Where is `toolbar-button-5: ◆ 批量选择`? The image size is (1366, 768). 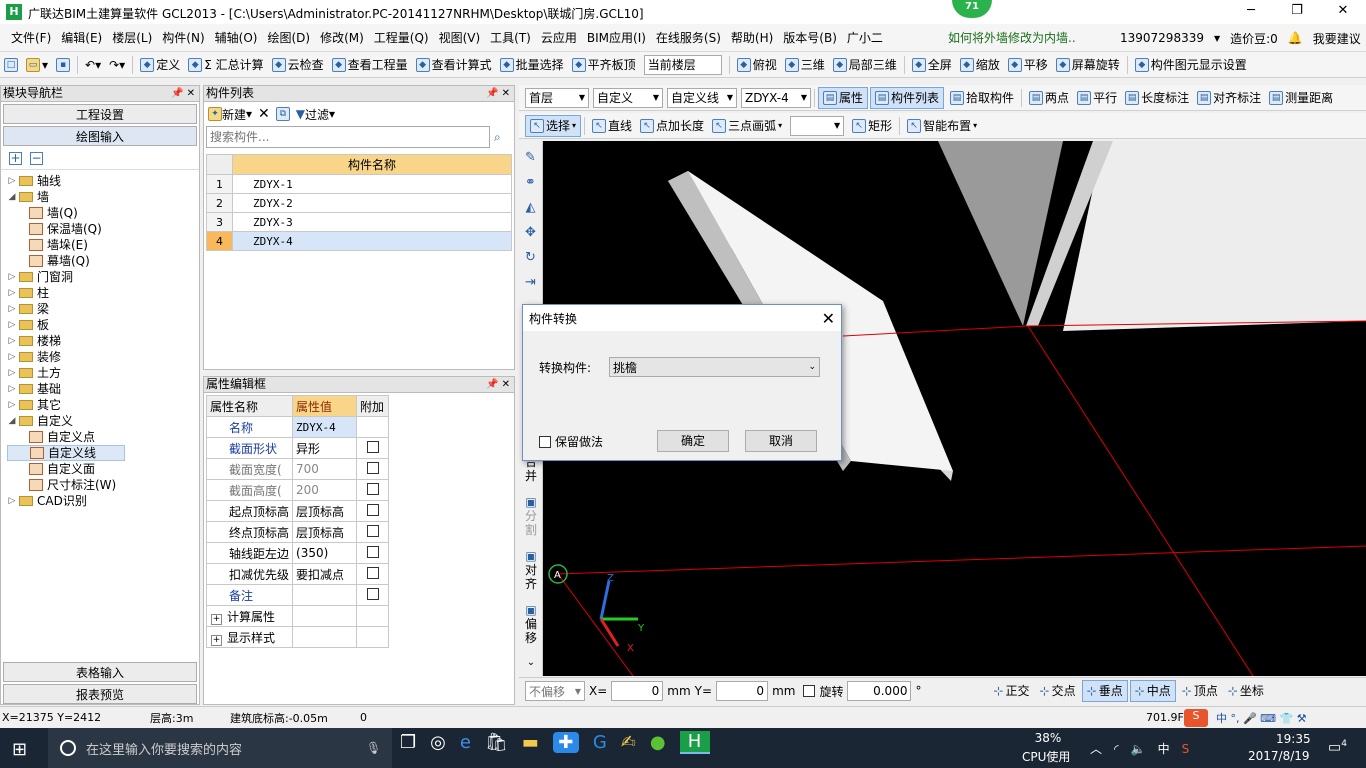
toolbar-button-5: ◆ 批量选择 is located at coordinates (532, 65).